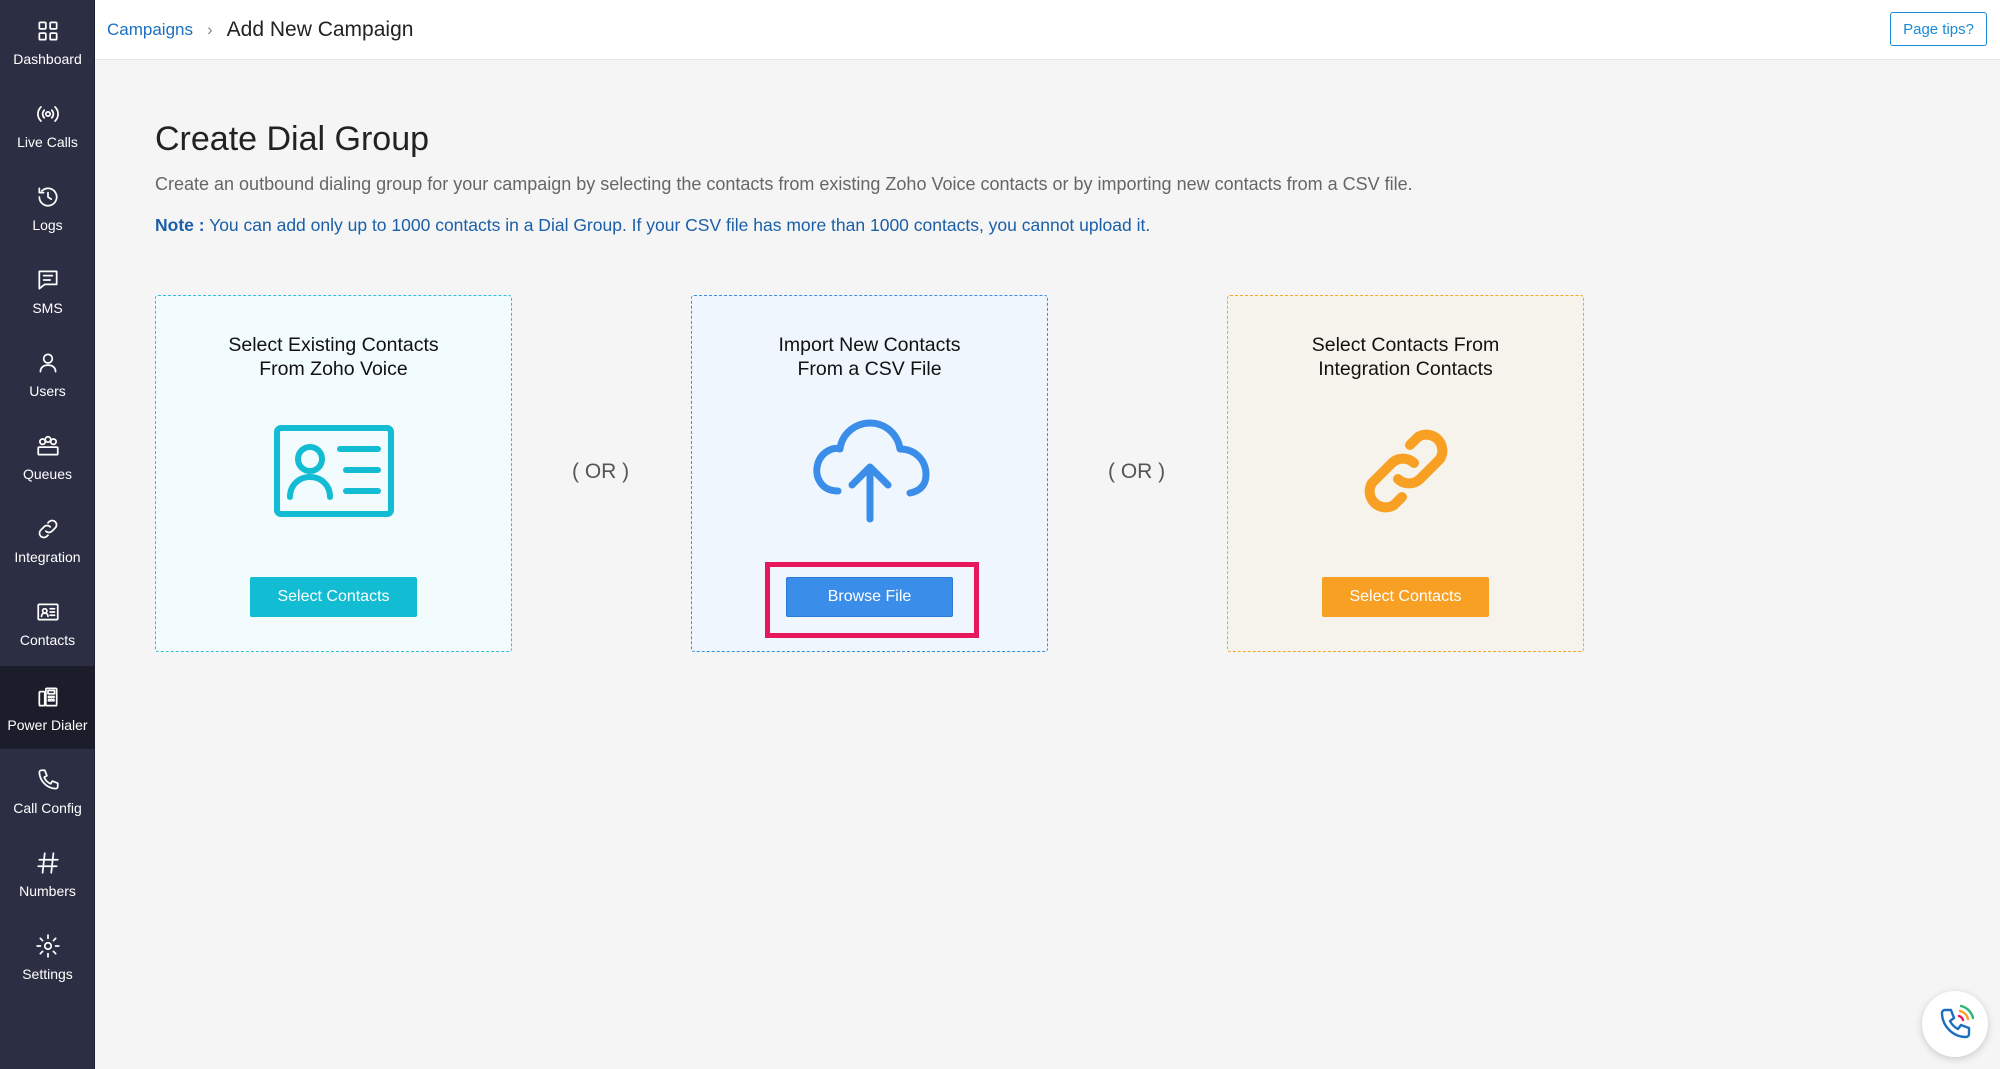 Image resolution: width=2000 pixels, height=1069 pixels. Describe the element at coordinates (869, 369) in the screenshot. I see `card-title-line: From a CSV File` at that location.